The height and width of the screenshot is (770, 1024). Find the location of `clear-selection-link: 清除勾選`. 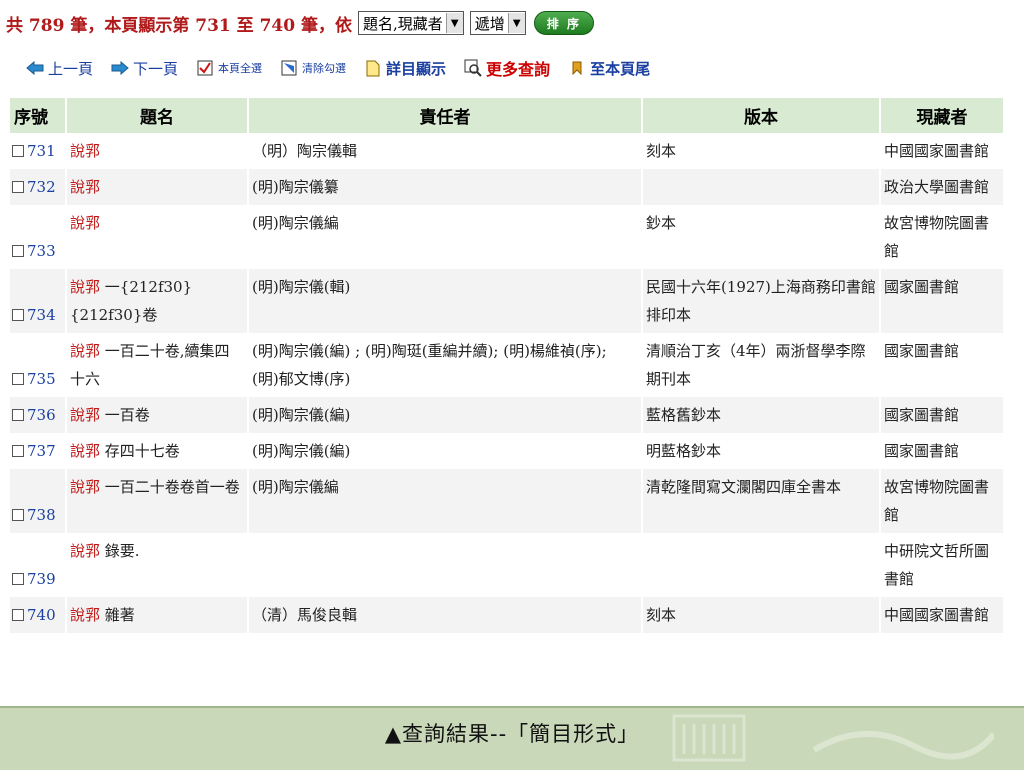

clear-selection-link: 清除勾選 is located at coordinates (313, 68).